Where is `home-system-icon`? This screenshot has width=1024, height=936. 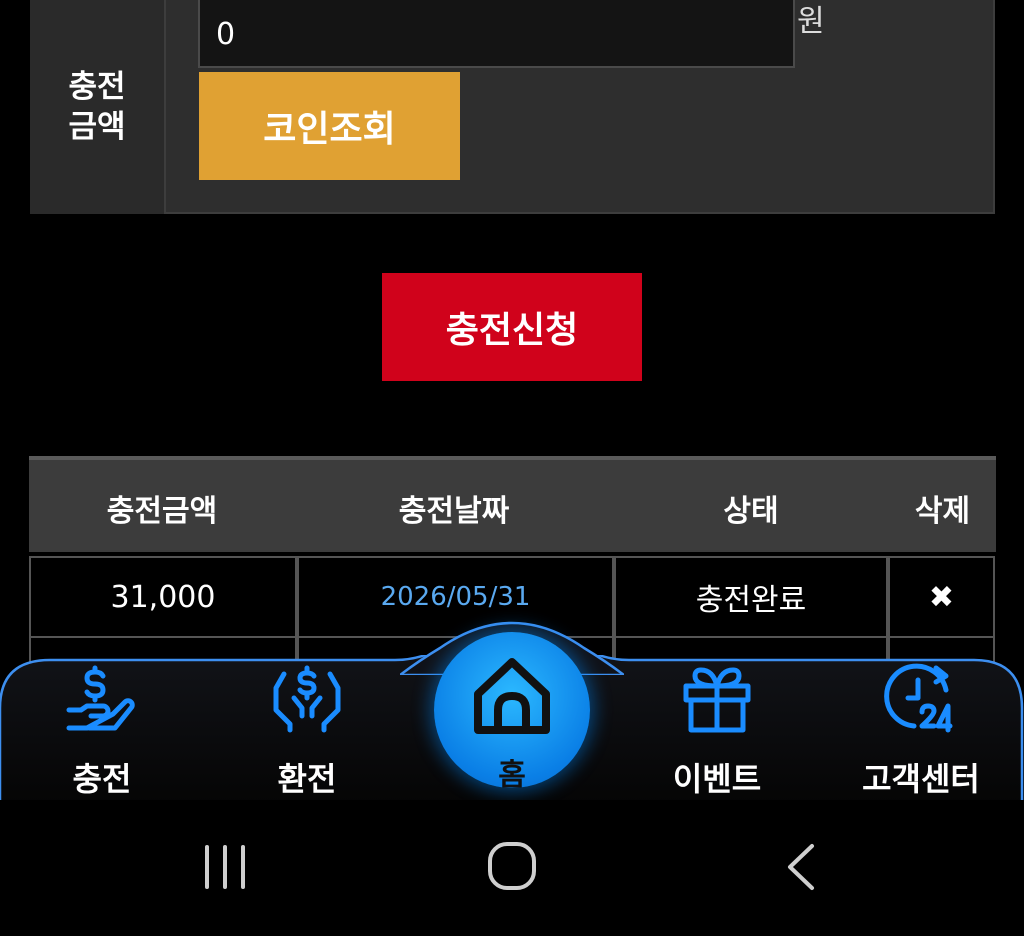
home-system-icon is located at coordinates (512, 866).